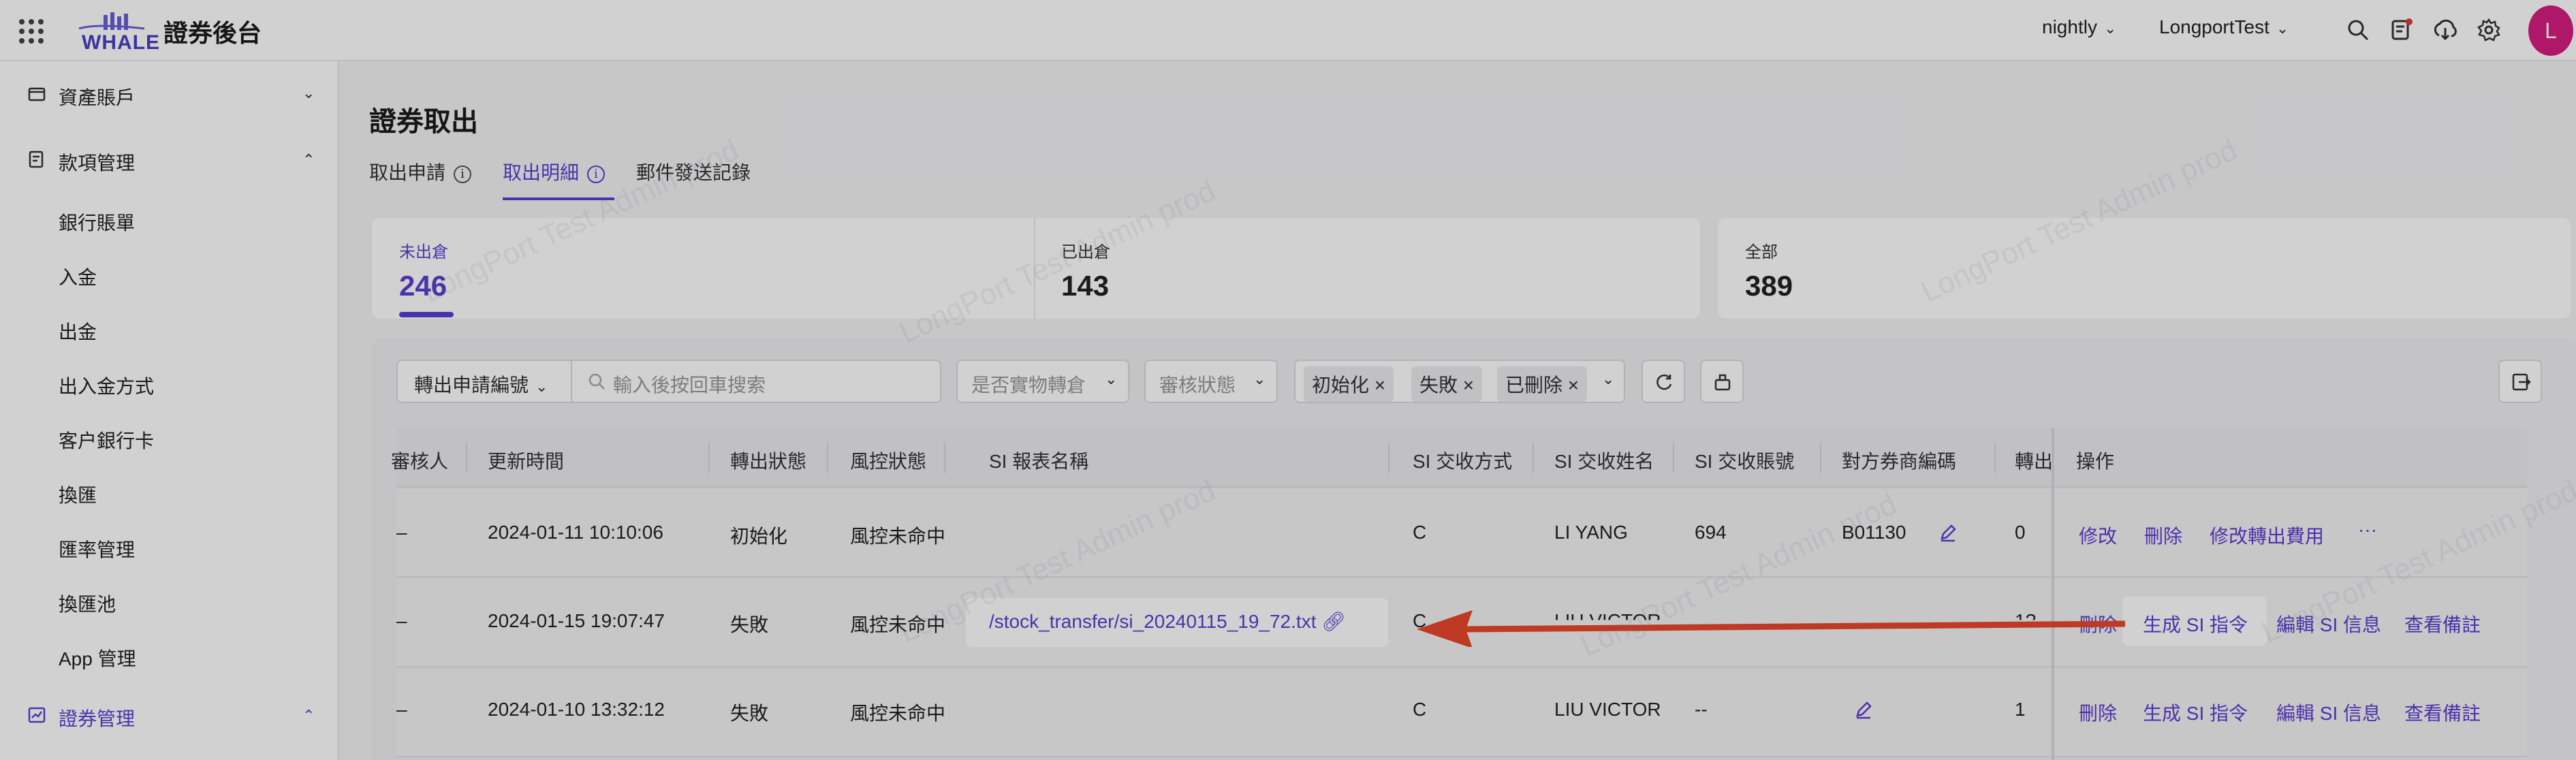 The height and width of the screenshot is (760, 2576). I want to click on edit-fee-link: 修改轉出費用, so click(2267, 535).